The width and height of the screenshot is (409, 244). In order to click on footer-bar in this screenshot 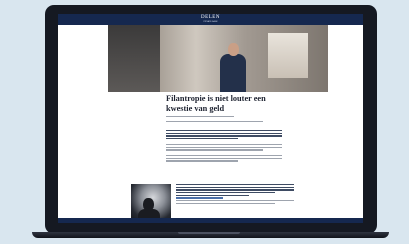, I will do `click(210, 220)`.